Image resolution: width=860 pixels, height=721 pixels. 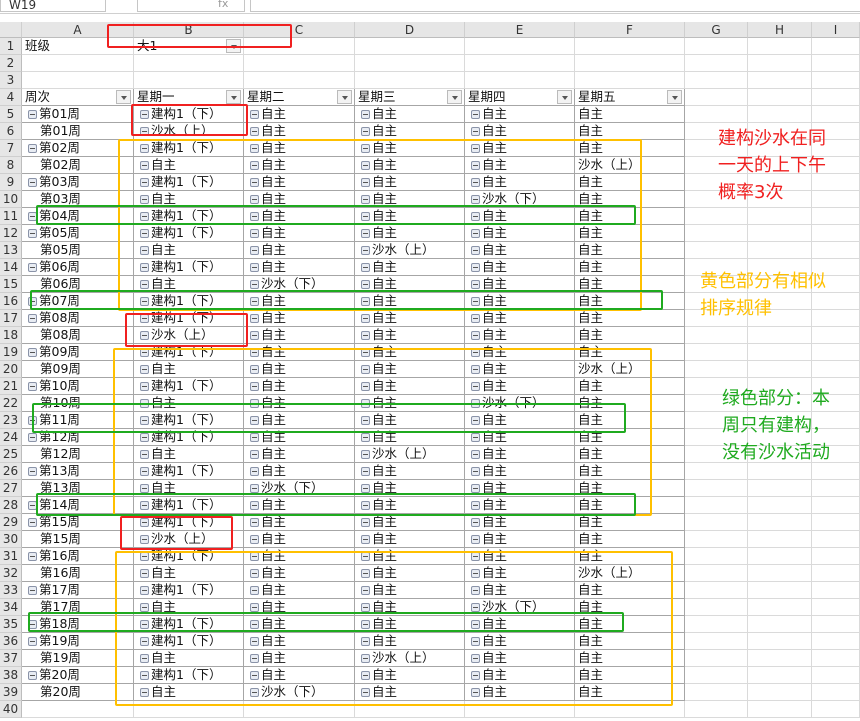 What do you see at coordinates (78, 624) in the screenshot?
I see `week-cell: 第18周` at bounding box center [78, 624].